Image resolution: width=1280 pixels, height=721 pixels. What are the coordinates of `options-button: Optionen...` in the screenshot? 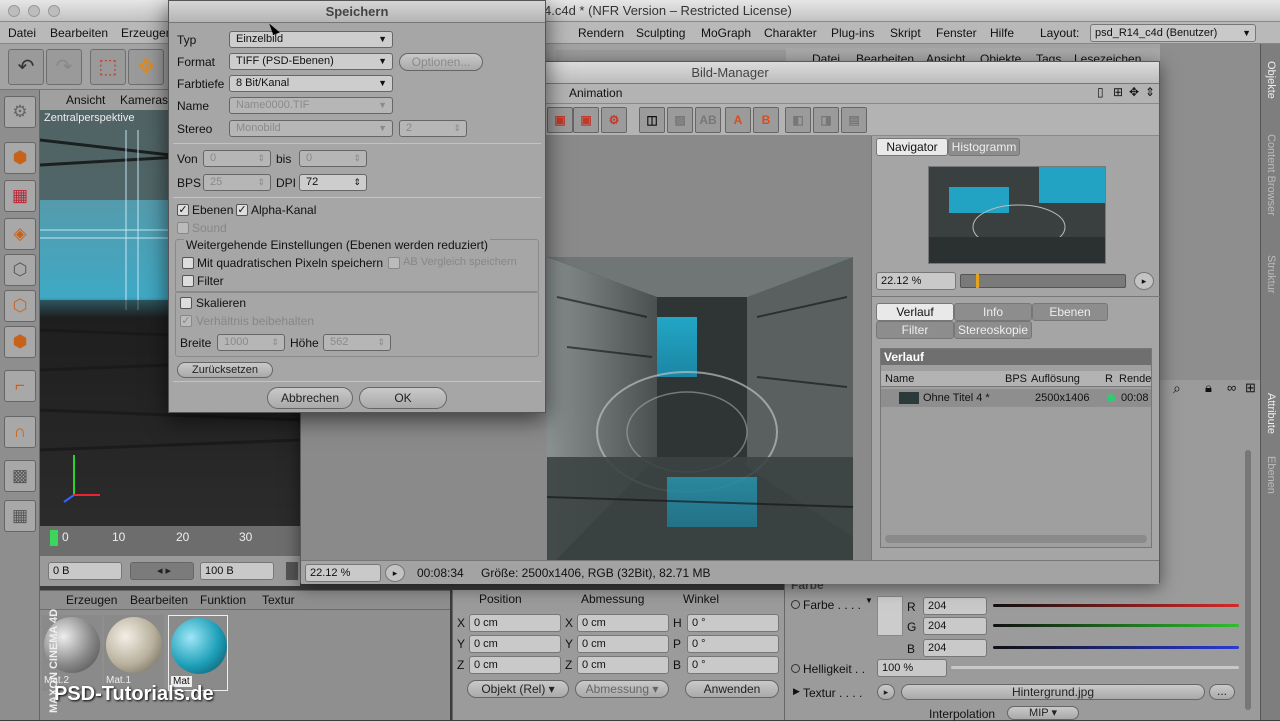 It's located at (441, 62).